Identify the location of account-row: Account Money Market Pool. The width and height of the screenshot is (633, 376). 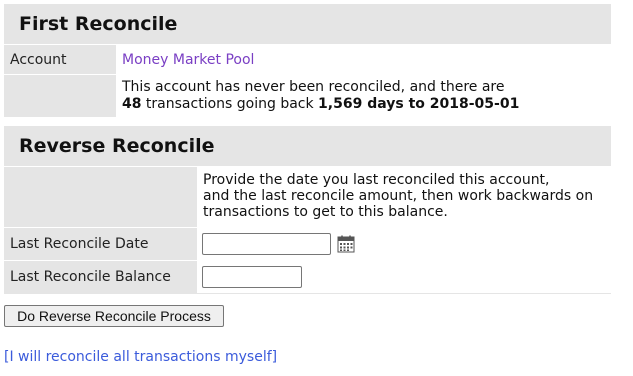
(307, 59).